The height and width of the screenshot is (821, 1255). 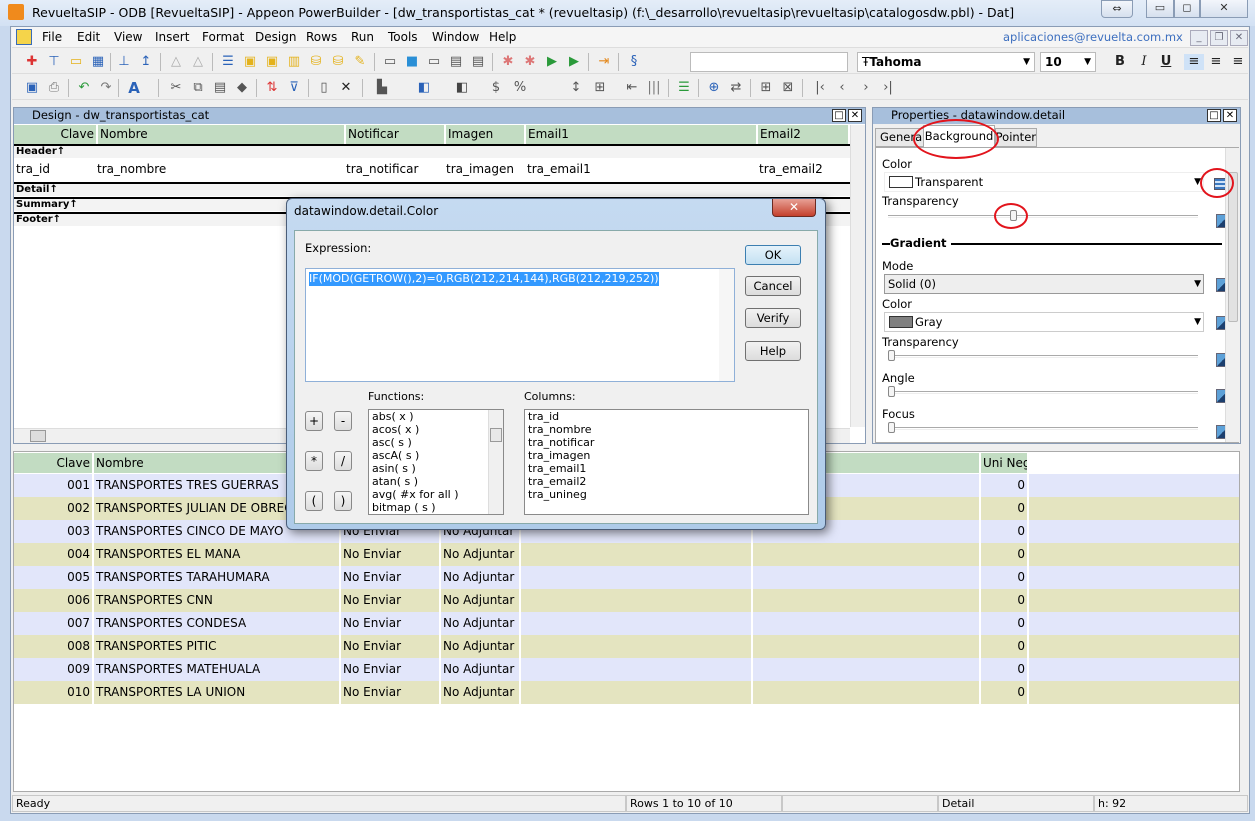 I want to click on cut-icon: ✂, so click(x=176, y=88).